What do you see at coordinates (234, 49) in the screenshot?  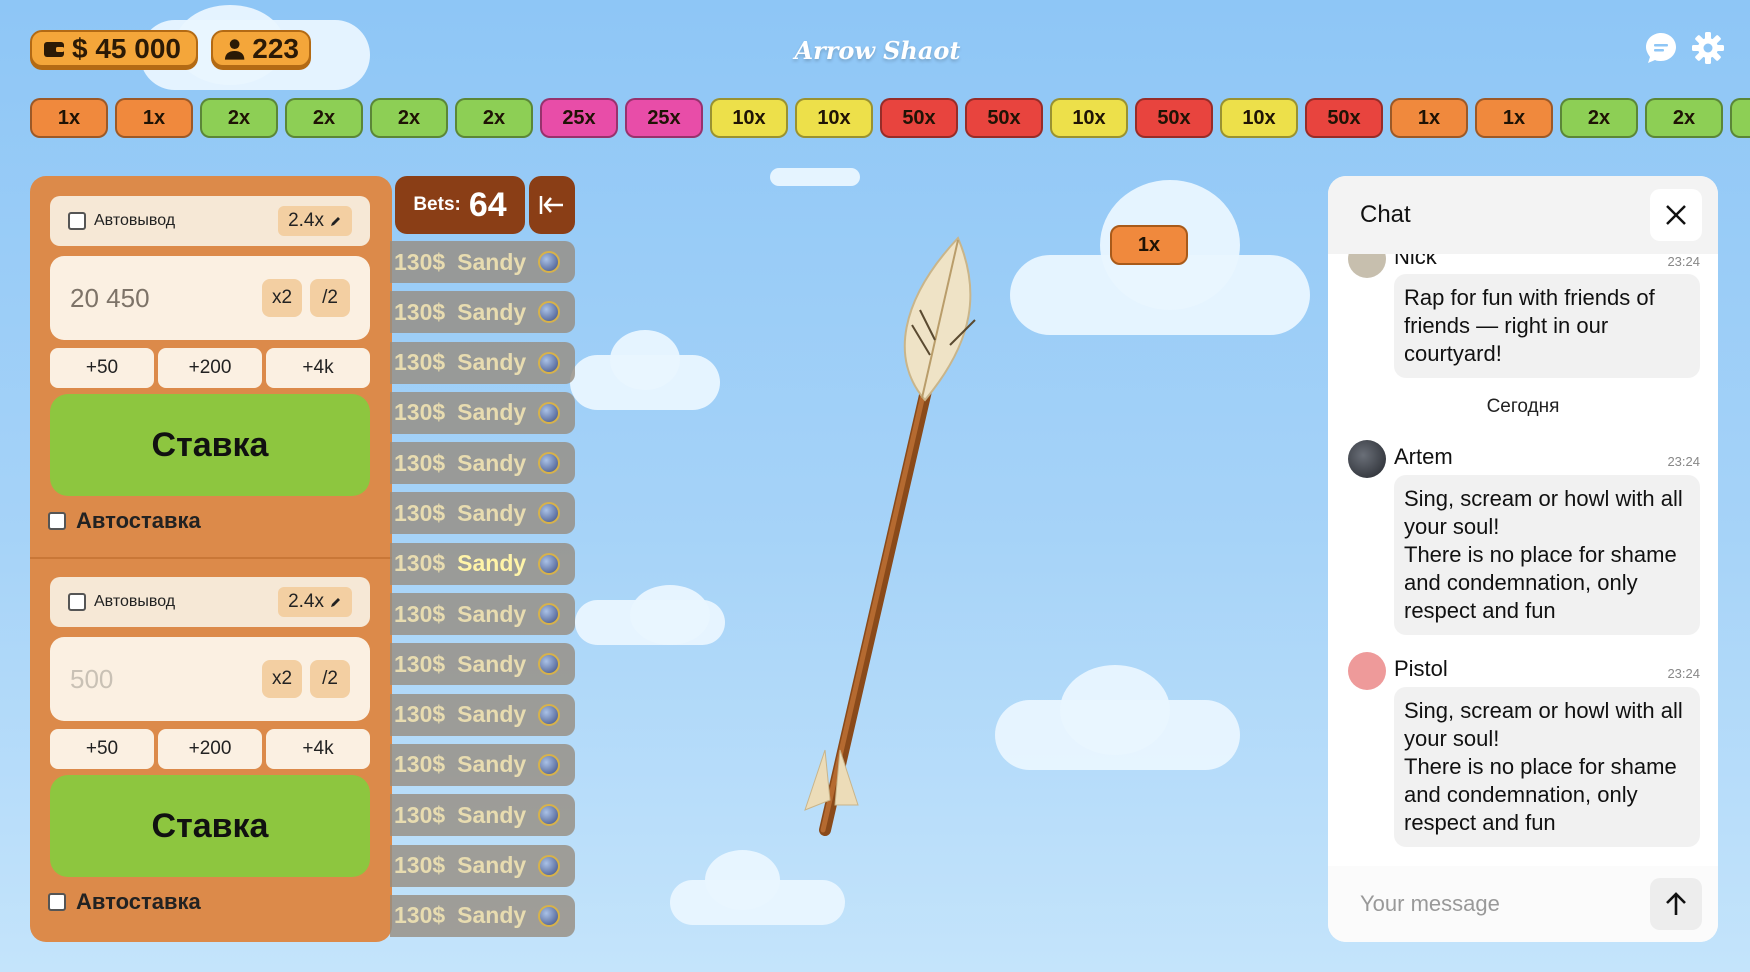 I see `user-icon` at bounding box center [234, 49].